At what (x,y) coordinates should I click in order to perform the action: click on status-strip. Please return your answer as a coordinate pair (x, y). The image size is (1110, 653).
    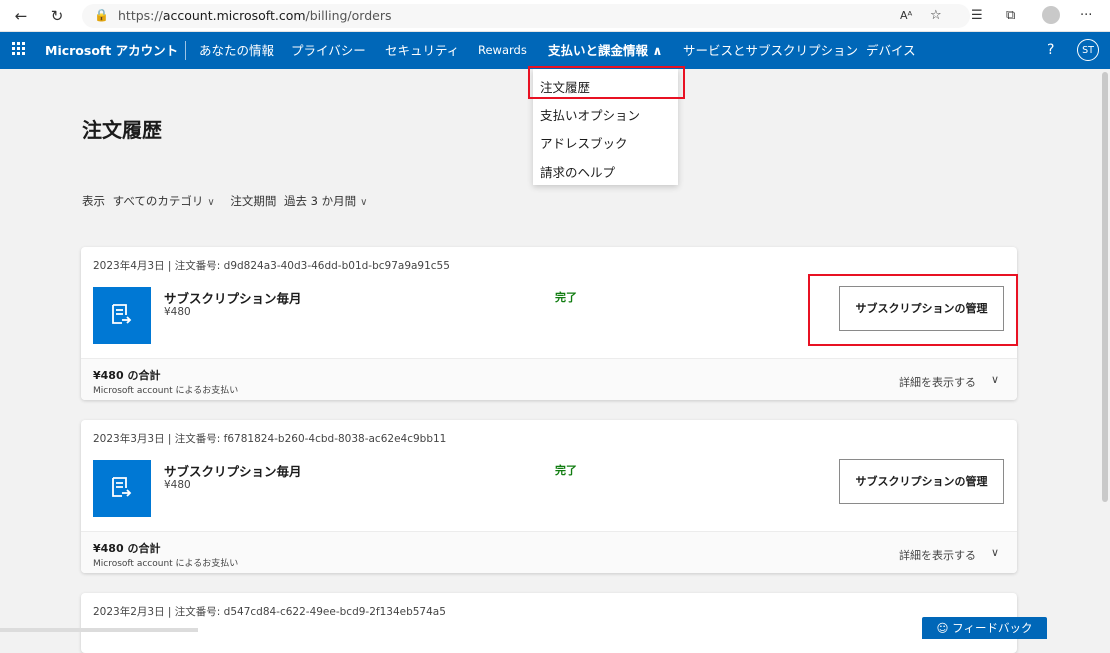
    Looking at the image, I should click on (99, 630).